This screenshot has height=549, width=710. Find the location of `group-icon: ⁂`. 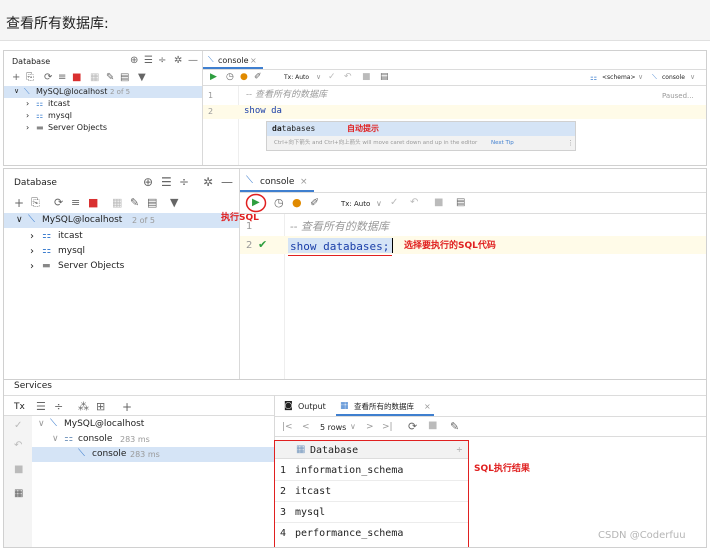

group-icon: ⁂ is located at coordinates (83, 406).